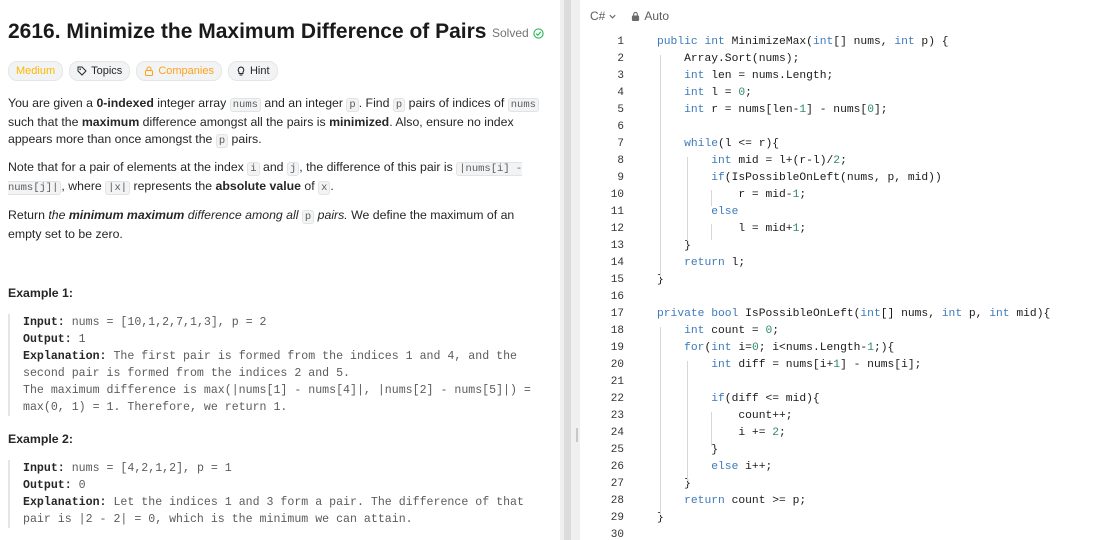 The width and height of the screenshot is (1094, 540). What do you see at coordinates (620, 59) in the screenshot?
I see `line-number: 2` at bounding box center [620, 59].